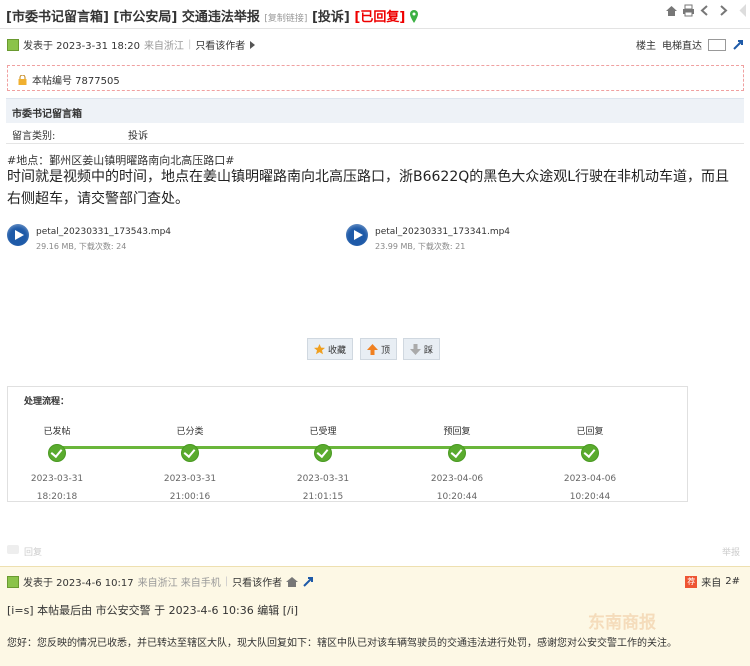 The image size is (750, 666). Describe the element at coordinates (81, 46) in the screenshot. I see `post-time: 发表于 2023-3-31 18:20` at that location.